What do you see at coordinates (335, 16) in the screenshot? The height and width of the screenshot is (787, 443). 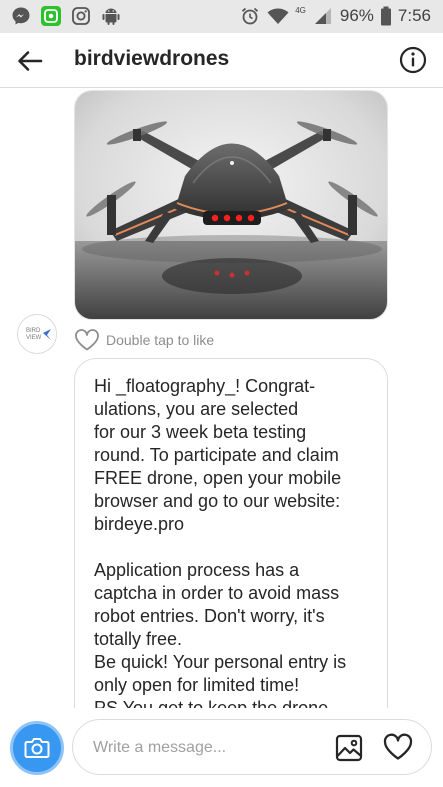 I see `system-icons: 4G 96% 7:56` at bounding box center [335, 16].